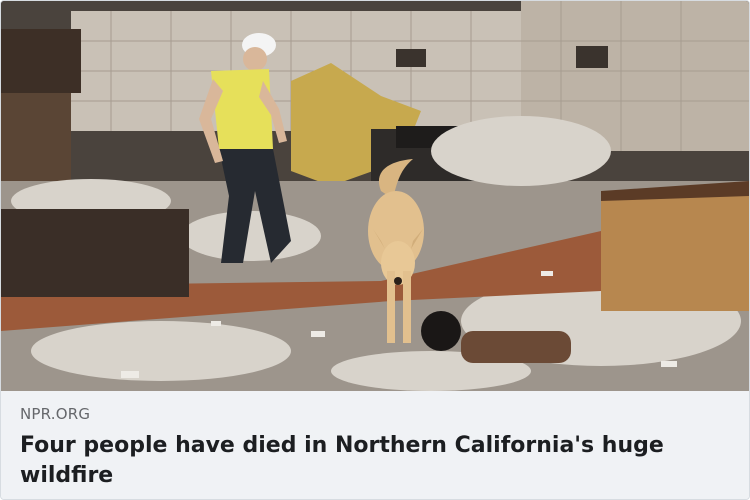 This screenshot has height=500, width=750. I want to click on source-domain: NPR.ORG, so click(55, 414).